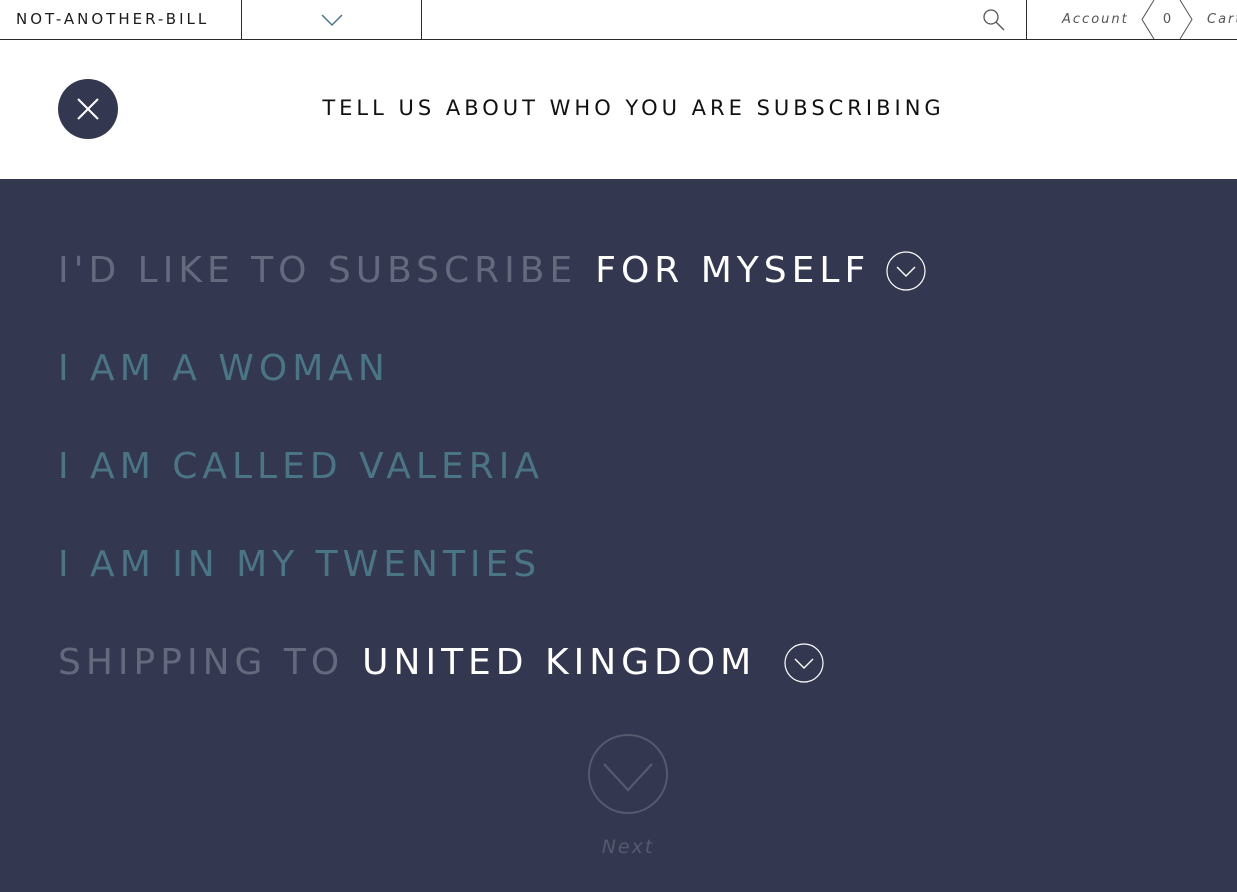 This screenshot has height=892, width=1237. I want to click on chevron-down-circle-icon, so click(628, 774).